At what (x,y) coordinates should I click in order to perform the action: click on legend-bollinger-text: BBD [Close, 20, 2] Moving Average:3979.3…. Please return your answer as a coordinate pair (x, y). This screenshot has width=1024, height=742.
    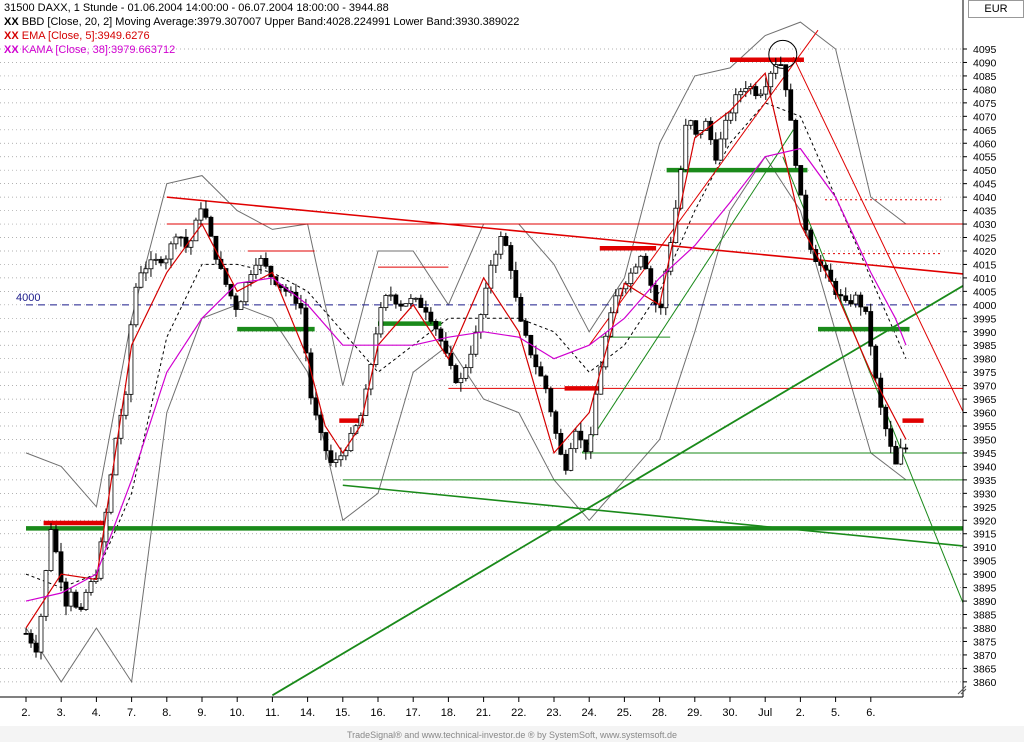
    Looking at the image, I should click on (270, 22).